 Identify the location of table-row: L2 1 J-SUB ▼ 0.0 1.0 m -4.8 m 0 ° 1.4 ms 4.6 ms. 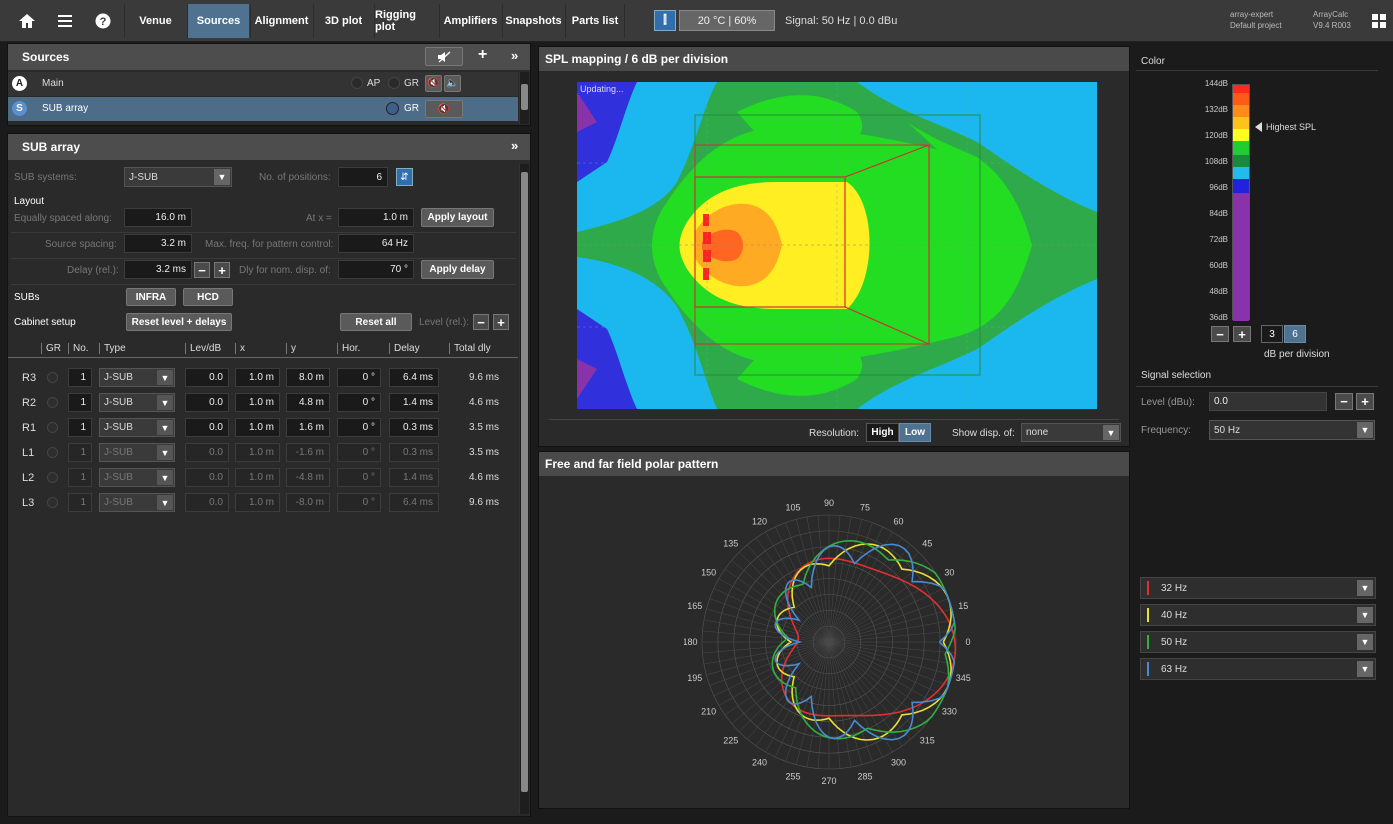
(263, 478).